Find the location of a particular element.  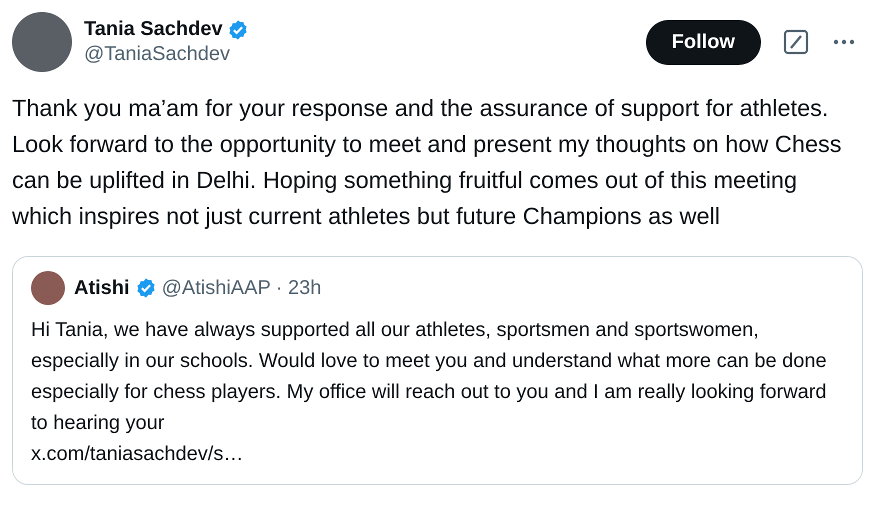

quoted-author-name: Atishi is located at coordinates (102, 288).